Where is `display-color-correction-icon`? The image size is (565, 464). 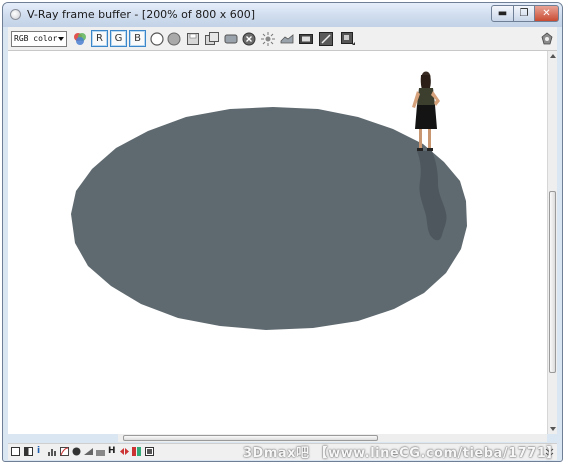 display-color-correction-icon is located at coordinates (15, 451).